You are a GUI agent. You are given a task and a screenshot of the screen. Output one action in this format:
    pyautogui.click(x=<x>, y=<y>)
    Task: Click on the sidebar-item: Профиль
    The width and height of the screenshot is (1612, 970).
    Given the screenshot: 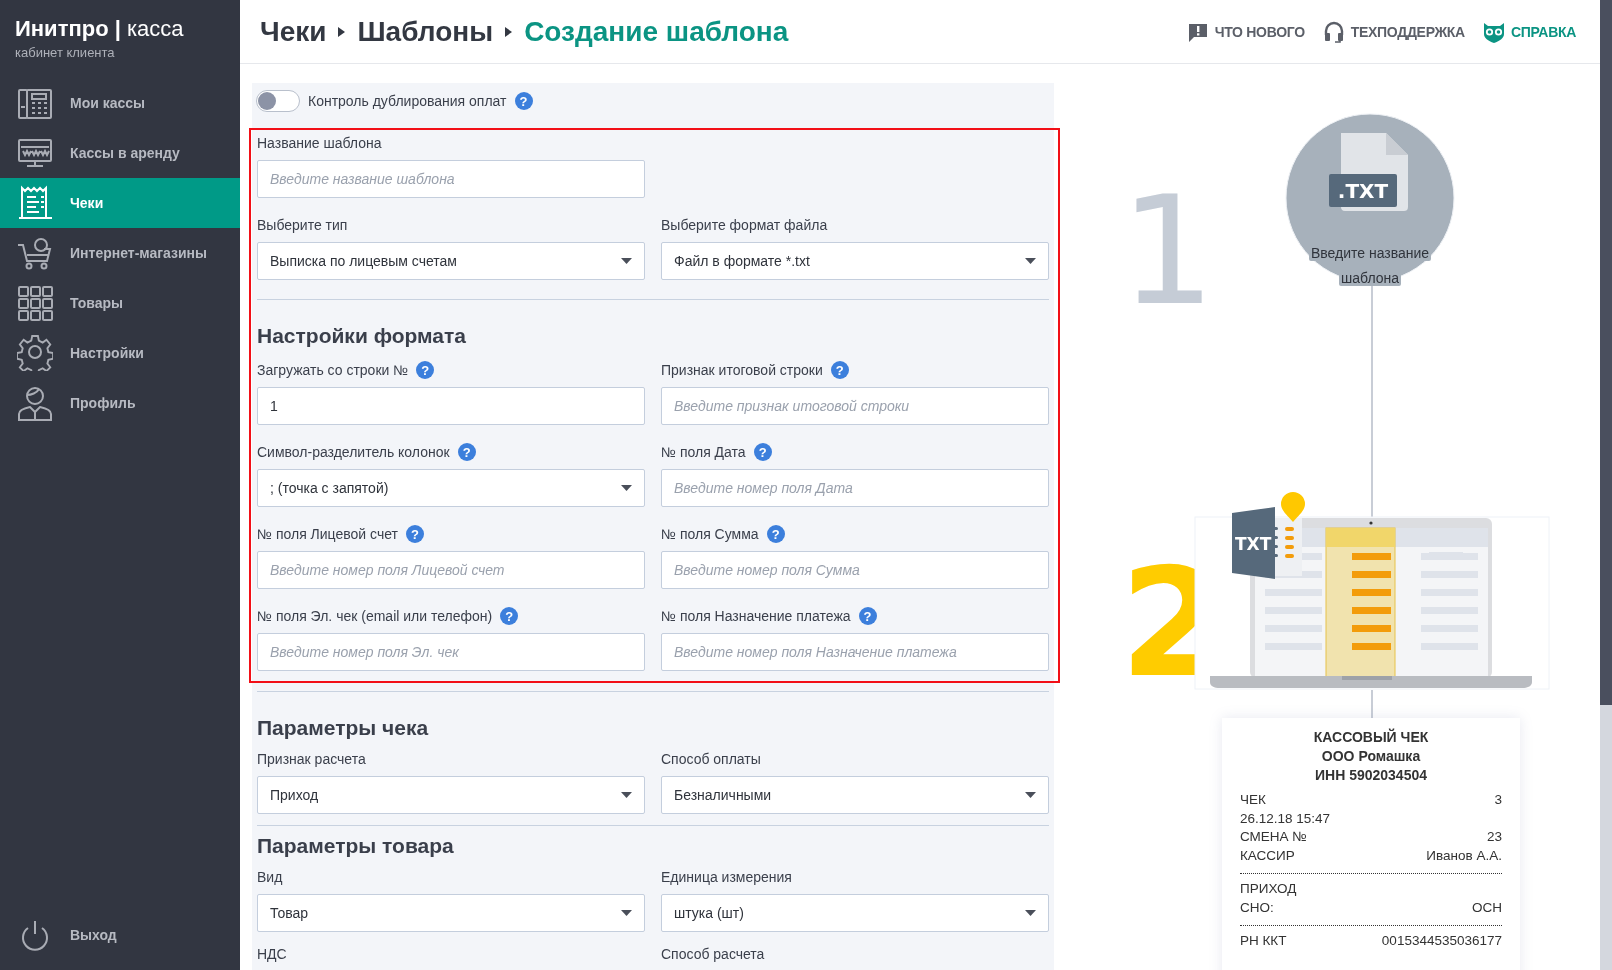 What is the action you would take?
    pyautogui.click(x=120, y=403)
    